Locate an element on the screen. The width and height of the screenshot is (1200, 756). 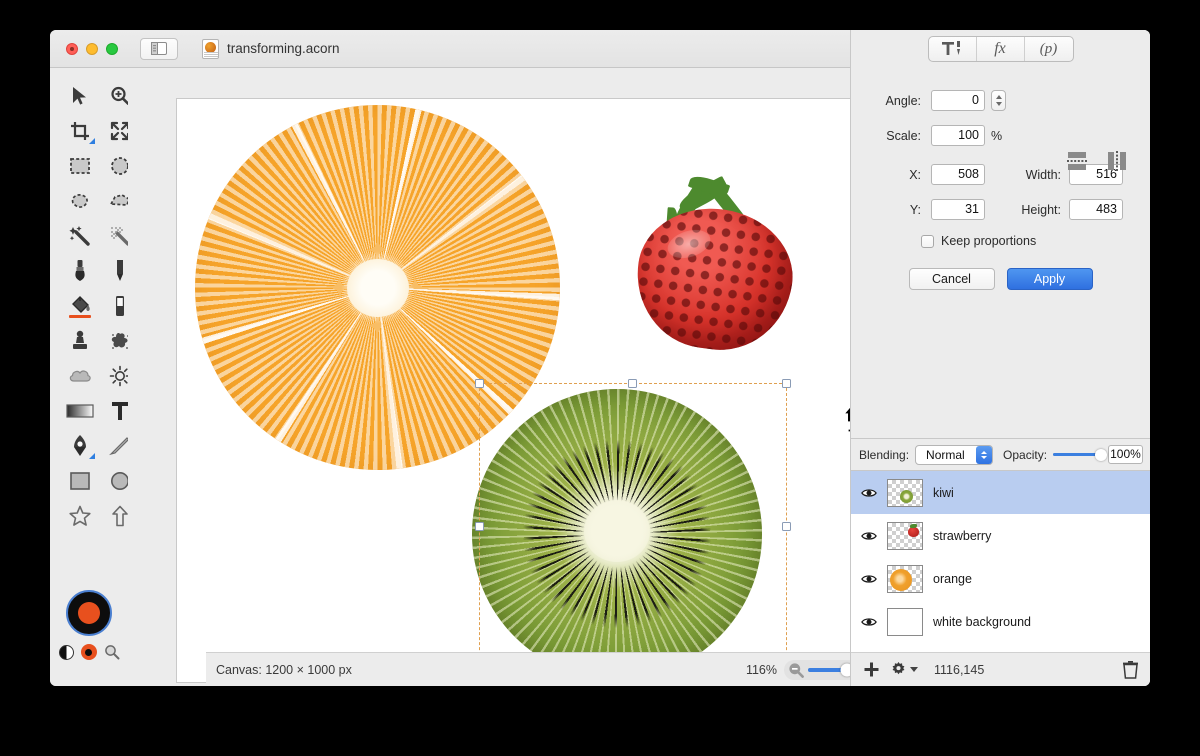
handle-top-right is located at coordinates (786, 383).